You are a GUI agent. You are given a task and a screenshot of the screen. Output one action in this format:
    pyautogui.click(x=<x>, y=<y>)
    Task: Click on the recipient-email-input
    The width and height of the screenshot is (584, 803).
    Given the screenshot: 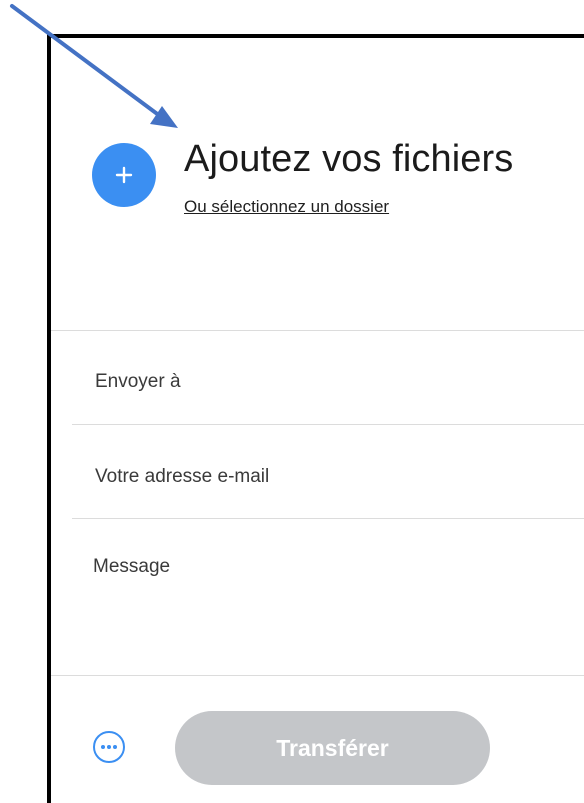 What is the action you would take?
    pyautogui.click(x=330, y=382)
    